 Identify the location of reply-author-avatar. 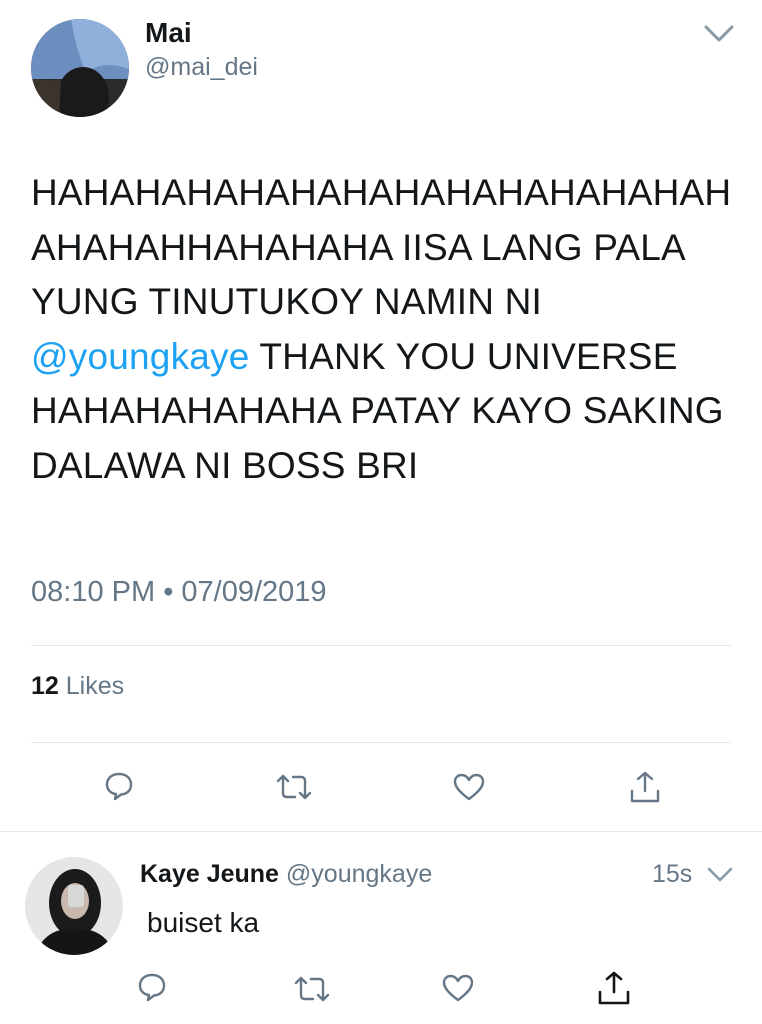
(74, 906).